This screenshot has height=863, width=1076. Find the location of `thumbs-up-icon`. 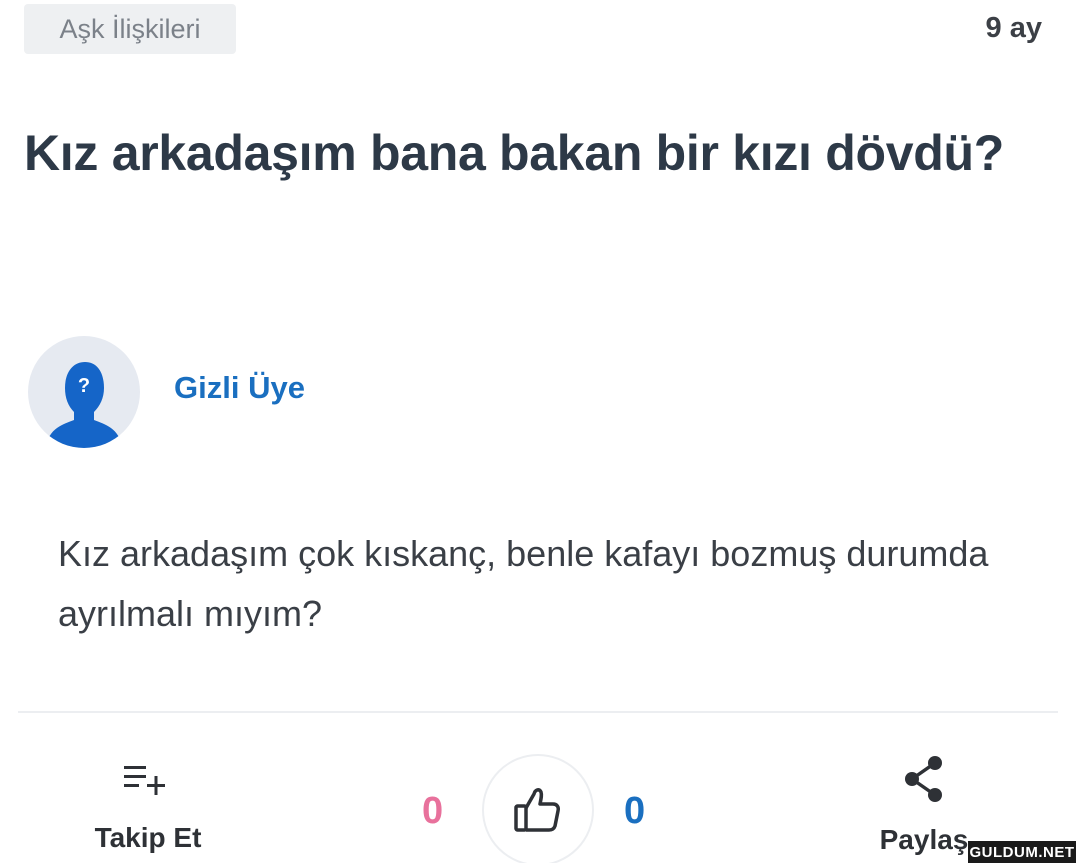

thumbs-up-icon is located at coordinates (537, 810).